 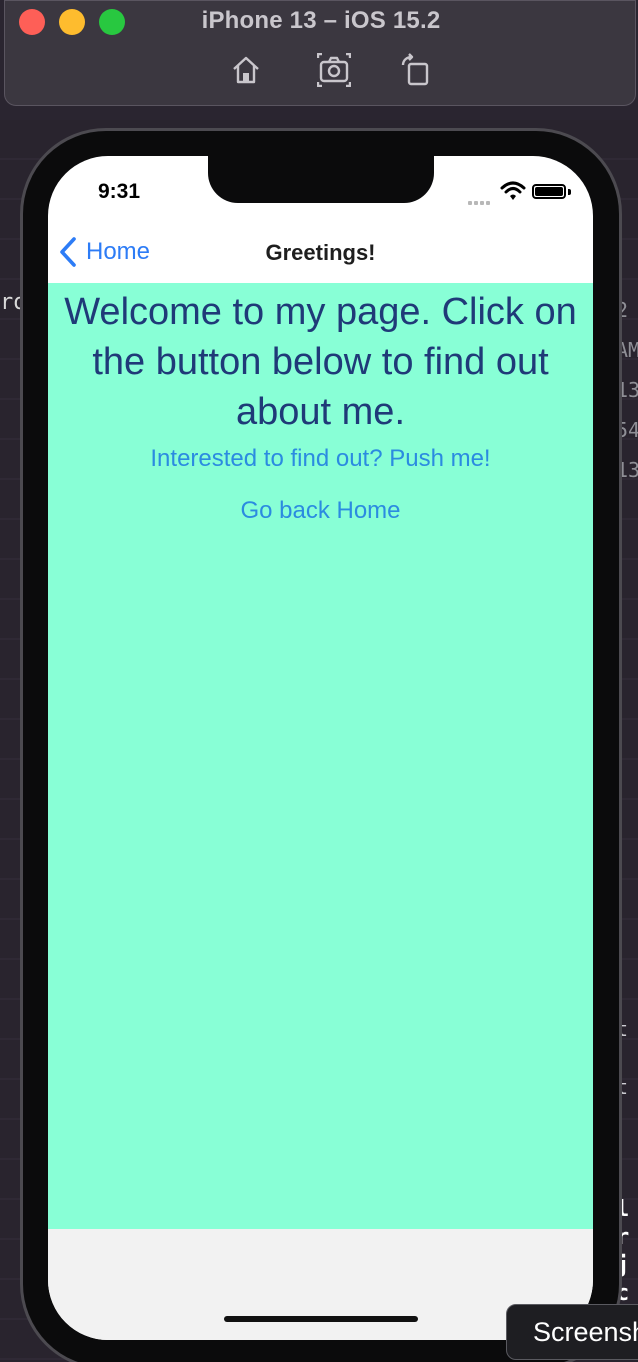 What do you see at coordinates (246, 70) in the screenshot?
I see `home-icon` at bounding box center [246, 70].